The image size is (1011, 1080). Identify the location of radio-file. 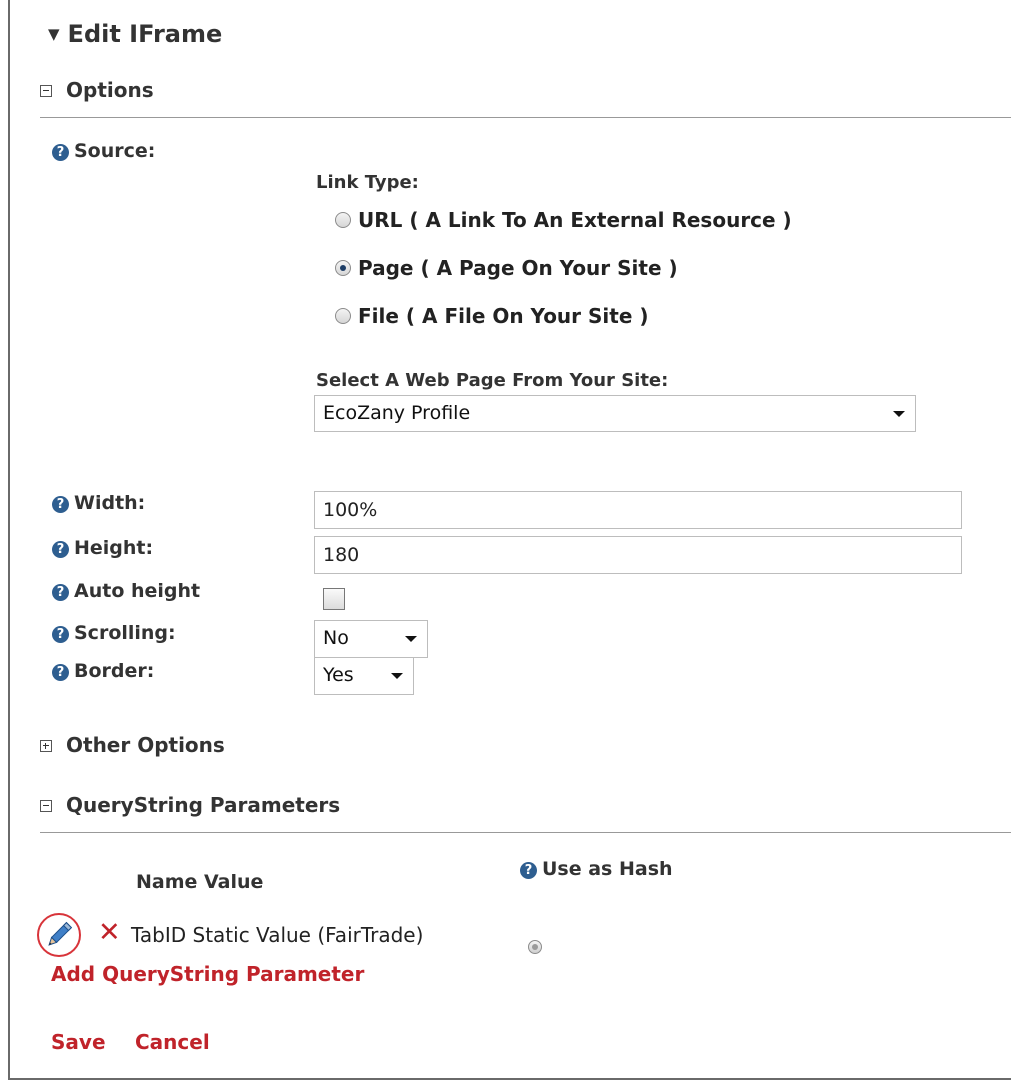
(343, 316).